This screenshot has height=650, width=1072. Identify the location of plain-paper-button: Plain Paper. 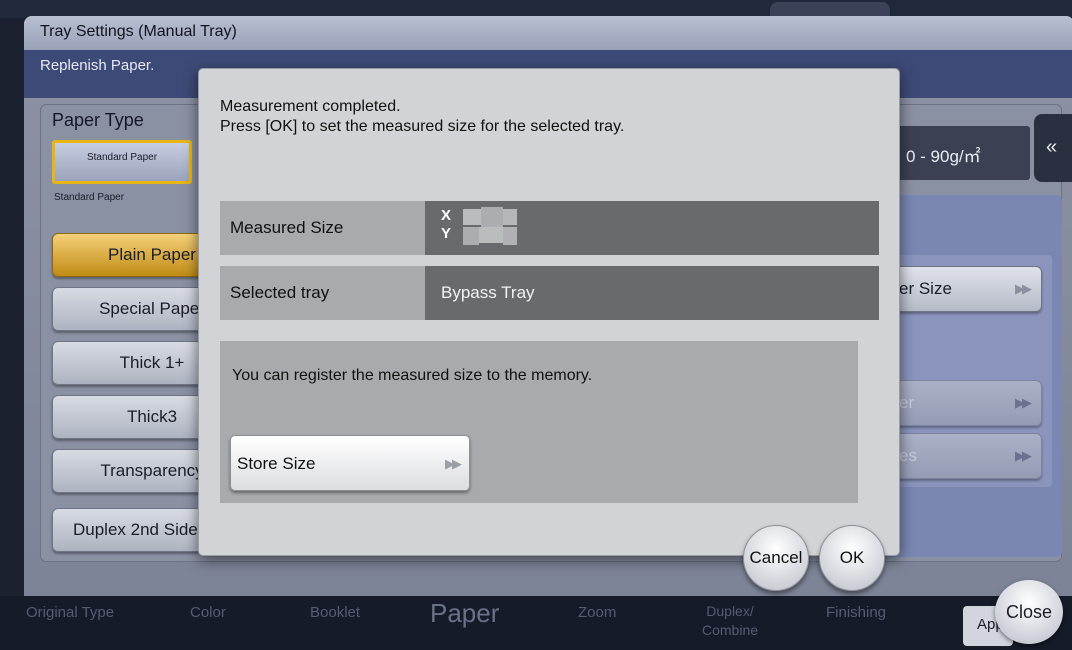
(132, 255).